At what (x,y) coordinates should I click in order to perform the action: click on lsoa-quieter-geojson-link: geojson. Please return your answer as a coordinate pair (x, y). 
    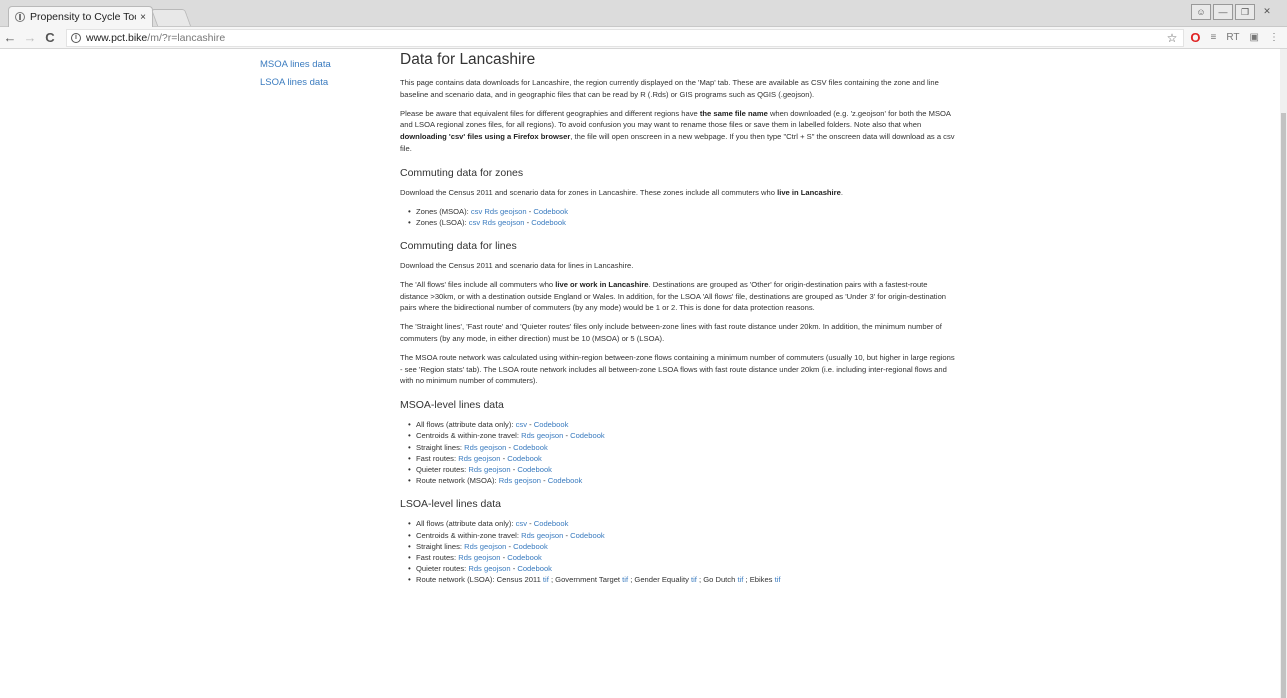
    Looking at the image, I should click on (497, 568).